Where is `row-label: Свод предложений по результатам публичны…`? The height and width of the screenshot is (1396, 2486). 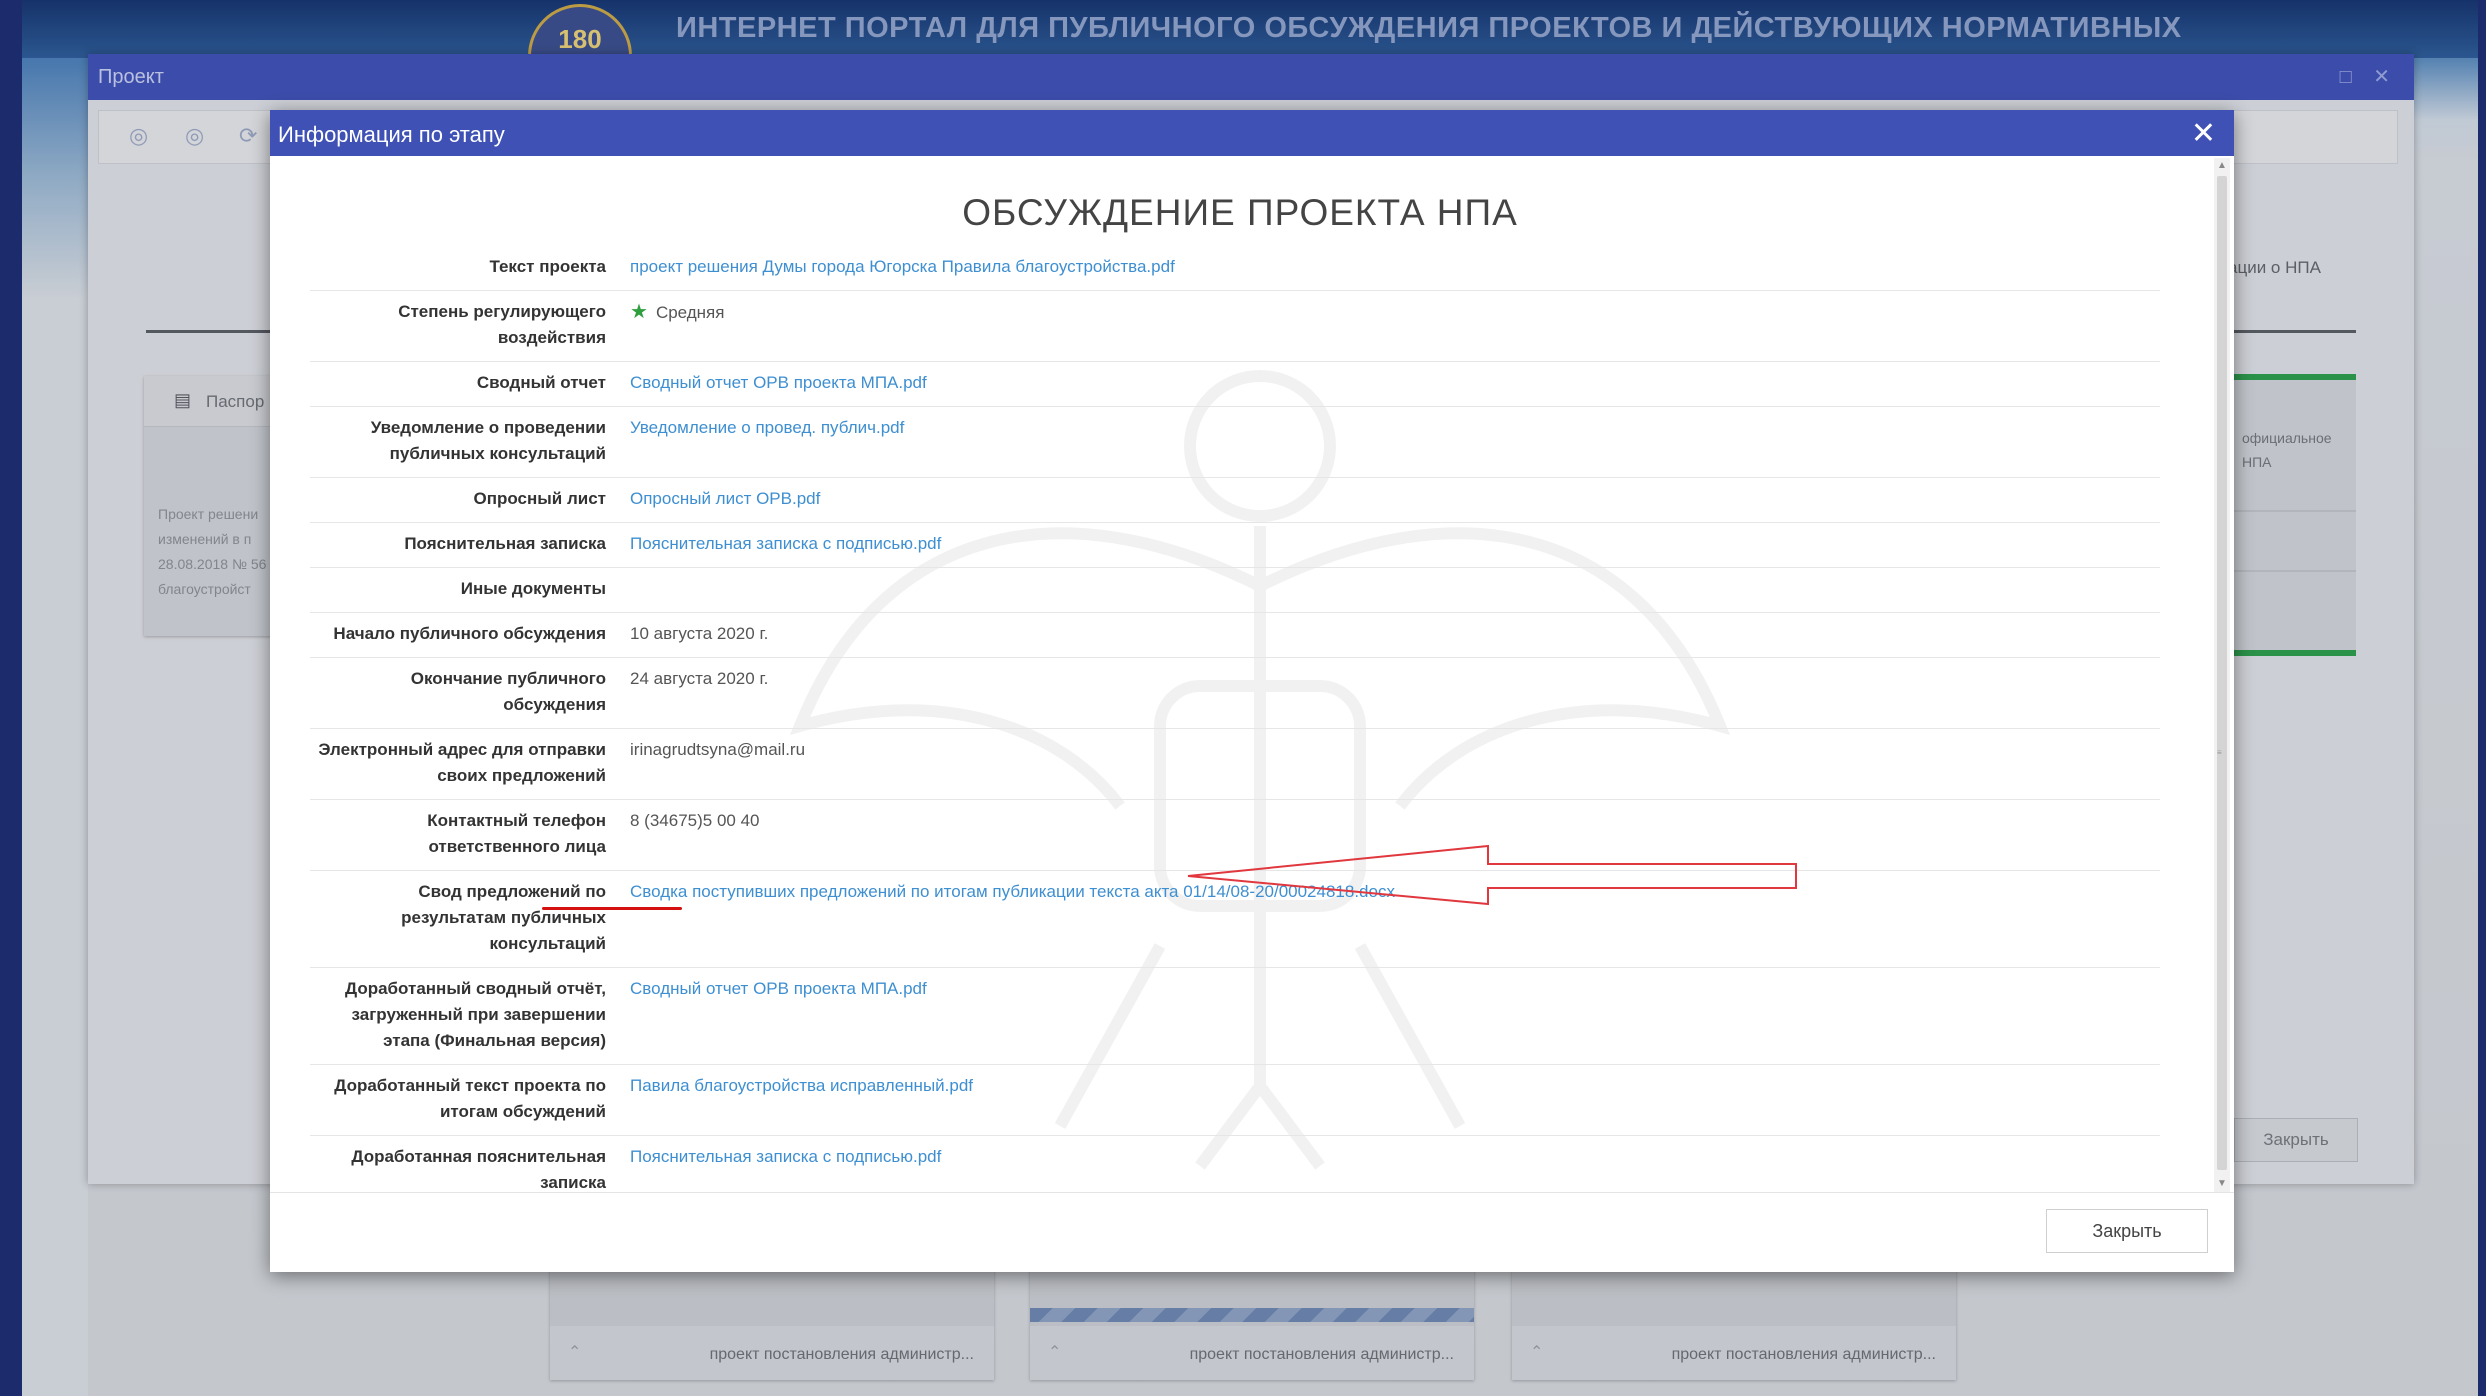
row-label: Свод предложений по результатам публичны… is located at coordinates (503, 917).